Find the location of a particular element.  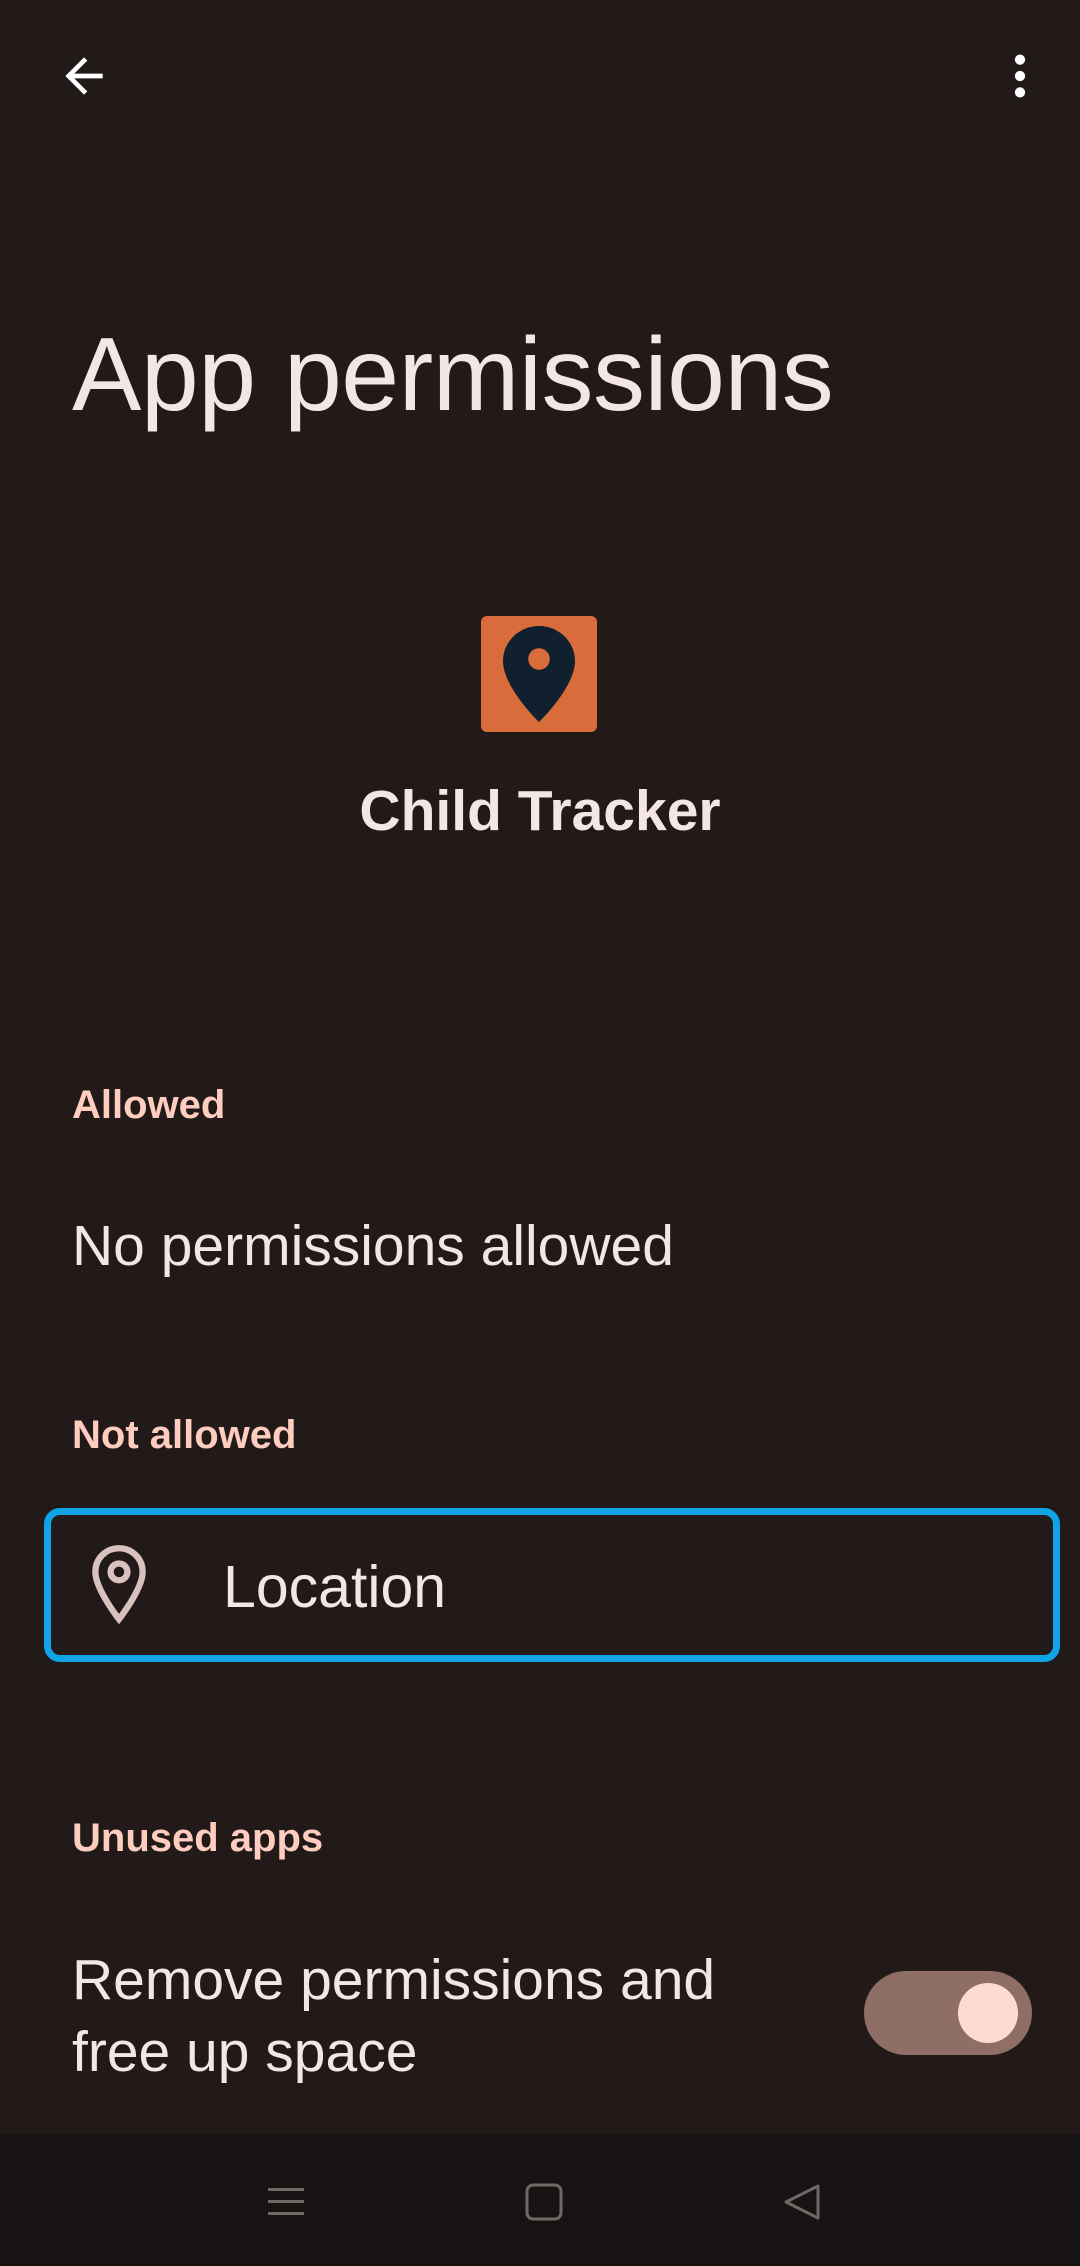

setting-label-line2: free up space is located at coordinates (245, 2052).